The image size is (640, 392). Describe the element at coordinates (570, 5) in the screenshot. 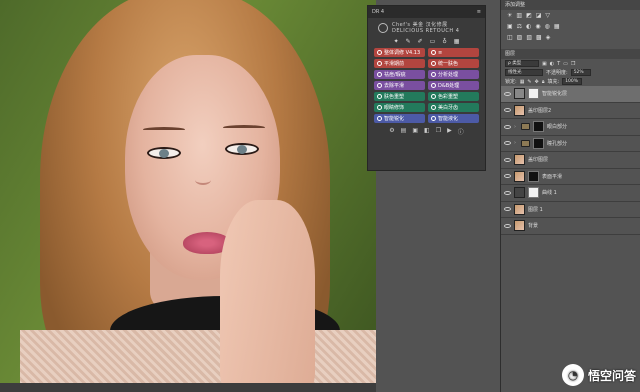

I see `adjustments-header: 添加调整` at that location.